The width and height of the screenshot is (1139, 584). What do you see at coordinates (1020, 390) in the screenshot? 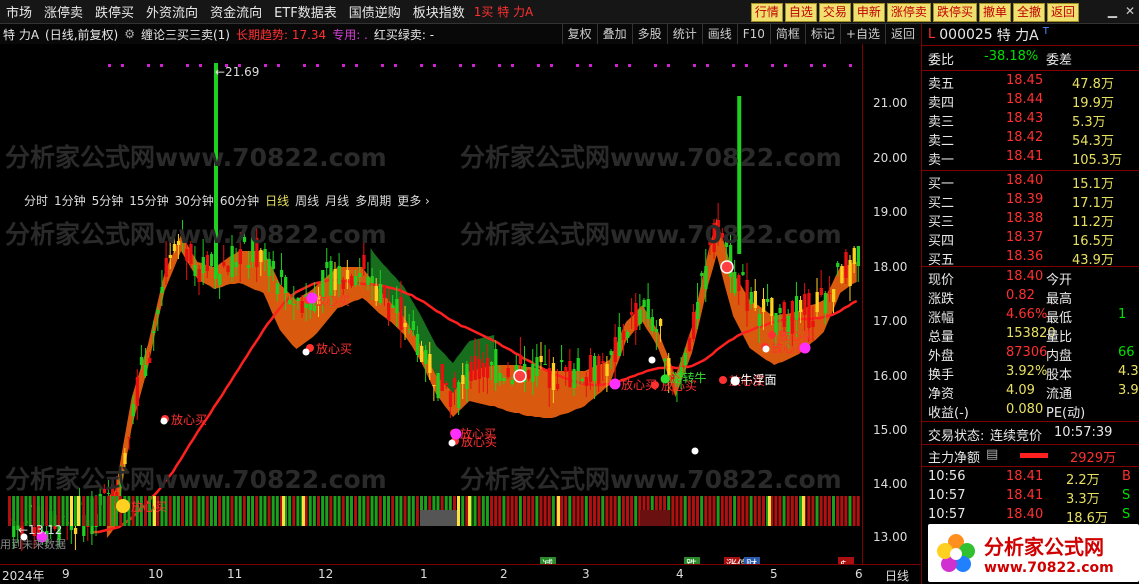
I see `stat-value: 4.09` at bounding box center [1020, 390].